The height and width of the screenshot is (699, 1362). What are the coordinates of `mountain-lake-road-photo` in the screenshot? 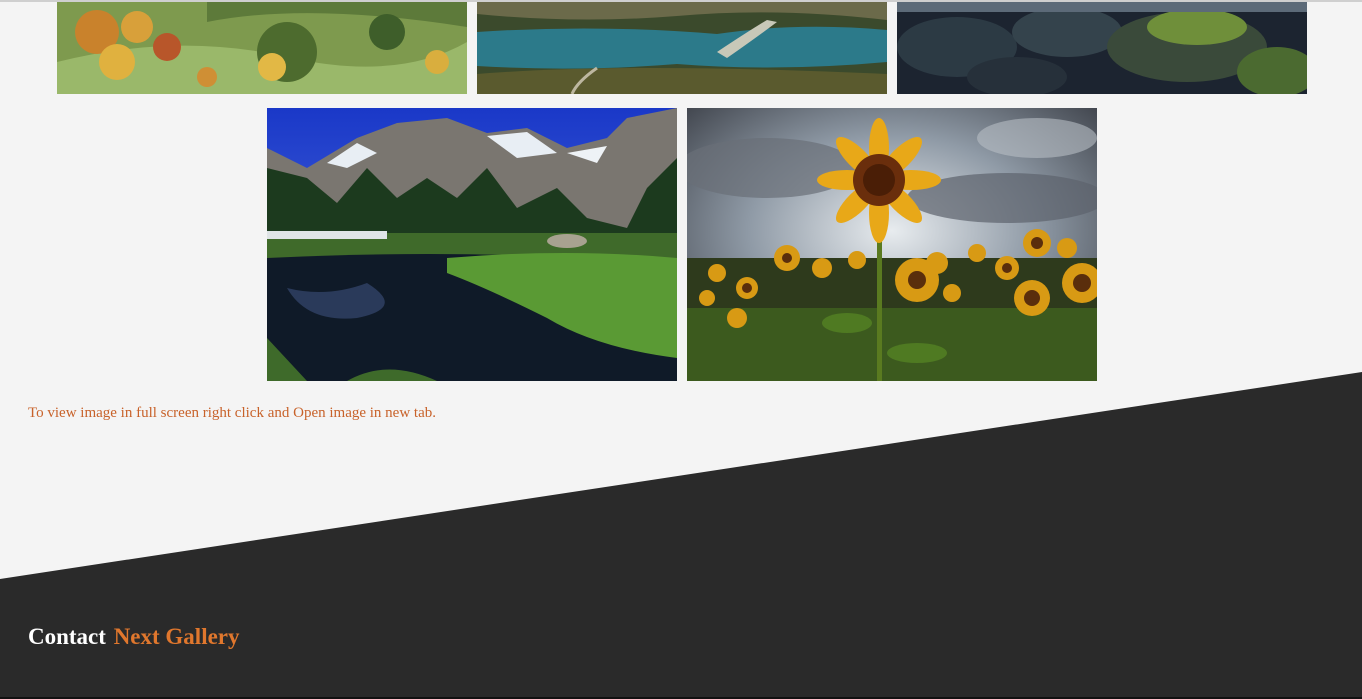 It's located at (682, 48).